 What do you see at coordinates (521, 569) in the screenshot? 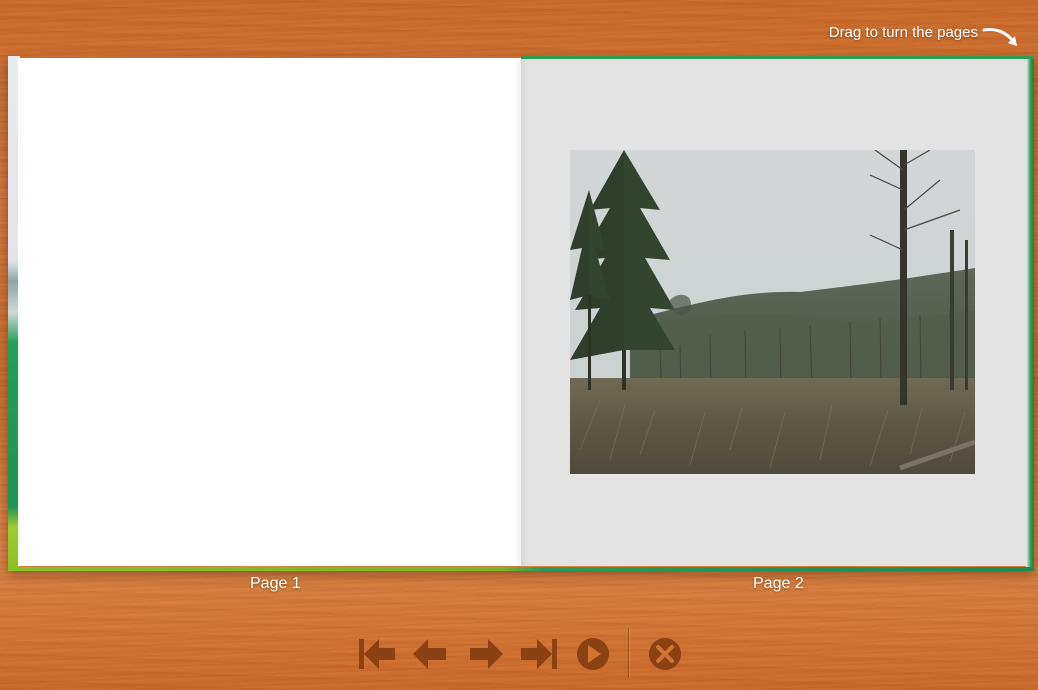
I see `book-cover-bottom-edge` at bounding box center [521, 569].